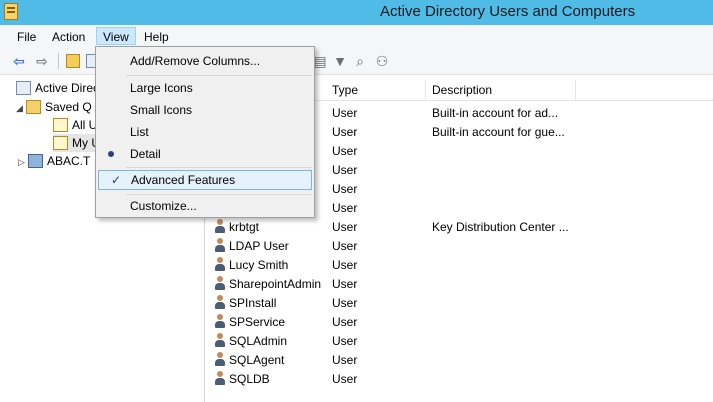  Describe the element at coordinates (35, 160) in the screenshot. I see `domain-icon` at that location.